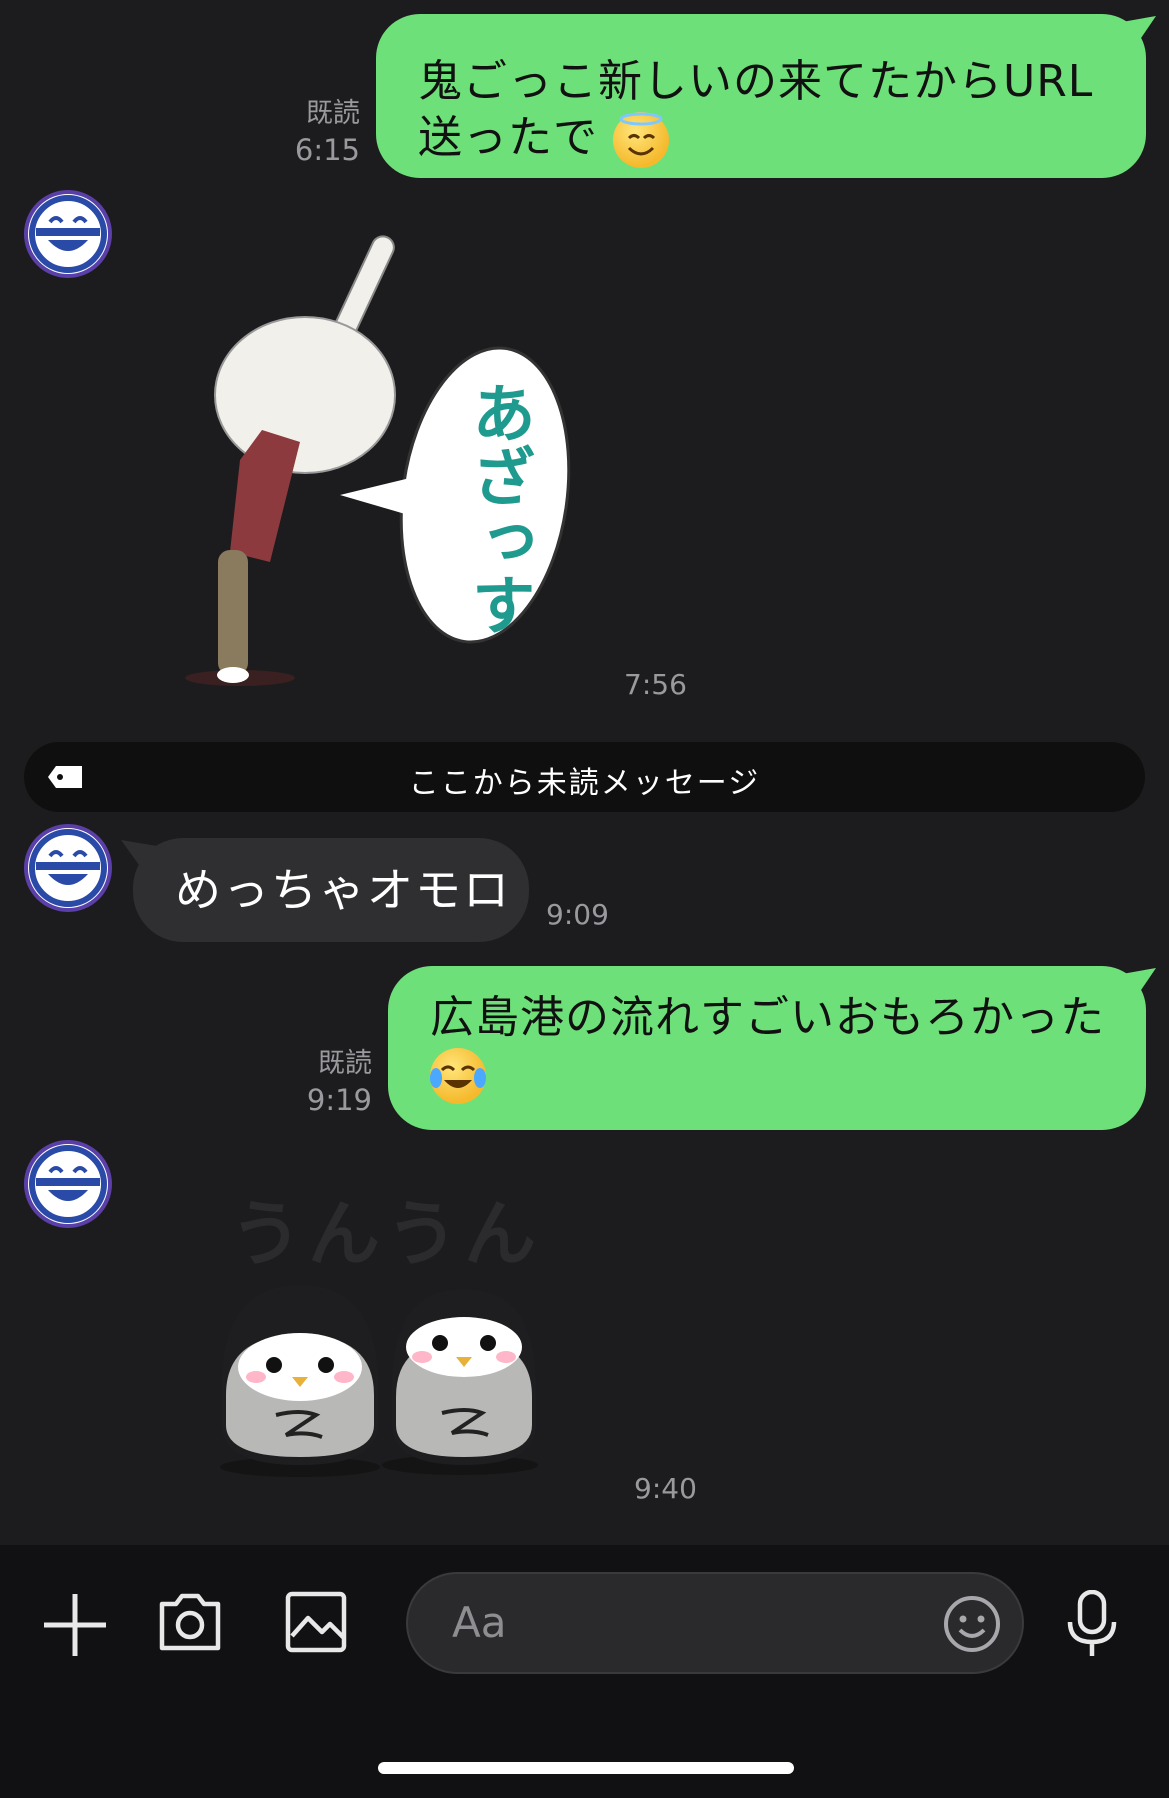 The height and width of the screenshot is (1798, 1169). What do you see at coordinates (1092, 1625) in the screenshot?
I see `microphone-icon` at bounding box center [1092, 1625].